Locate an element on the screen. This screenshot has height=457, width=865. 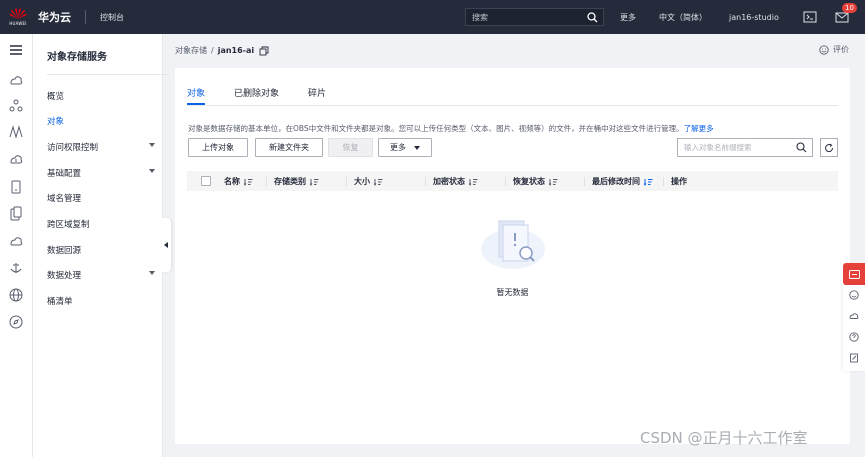
breadcrumb-parent: 对象存储 is located at coordinates (191, 50).